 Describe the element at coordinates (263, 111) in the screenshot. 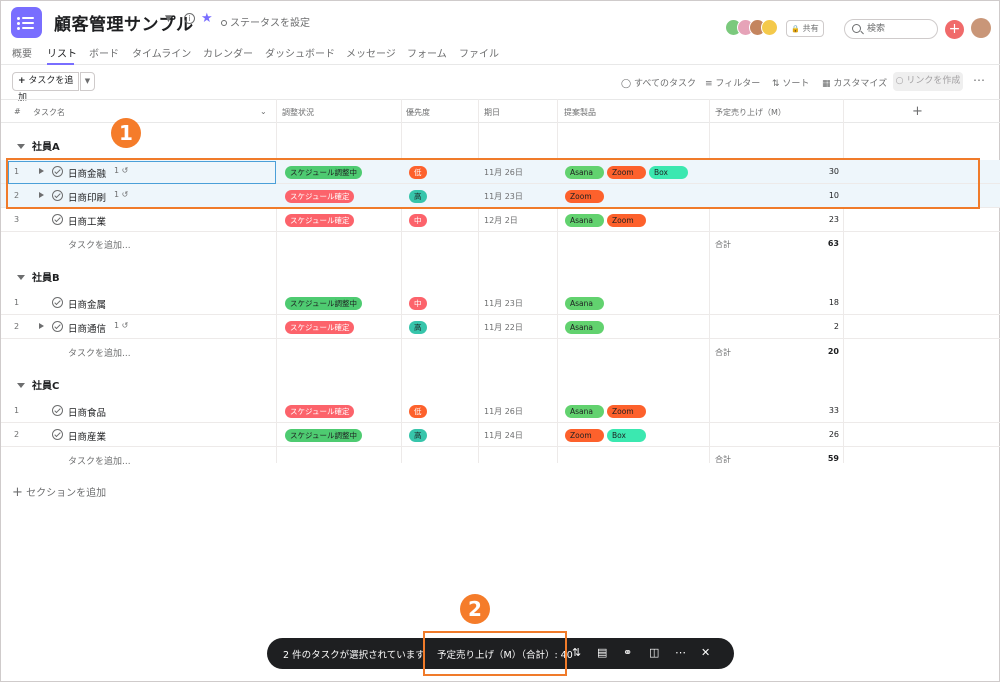

I see `chevron-down-icon: ⌄` at that location.